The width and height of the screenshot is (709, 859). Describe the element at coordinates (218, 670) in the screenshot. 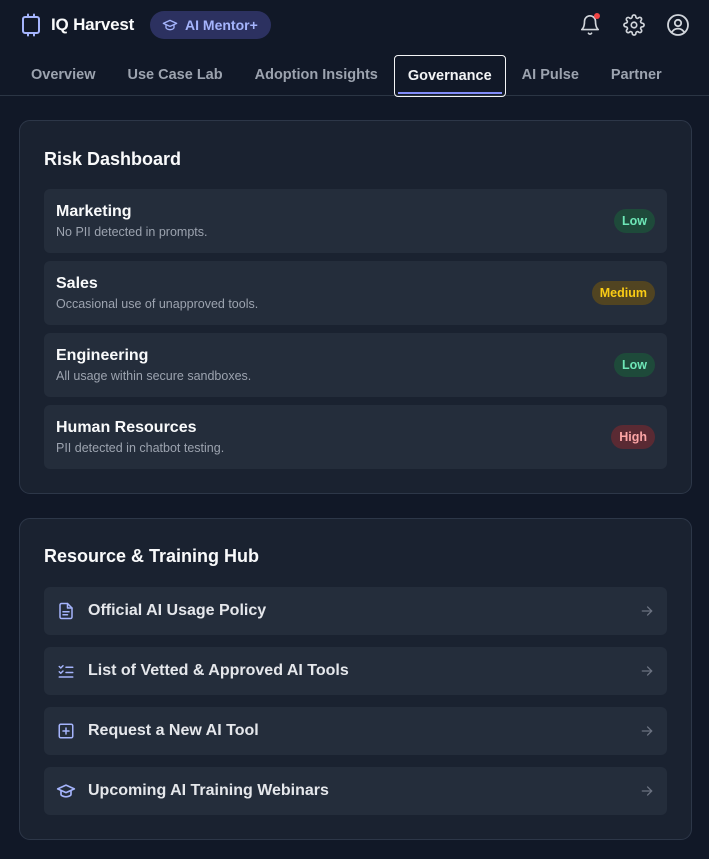

I see `resource-label: List of Vetted & Approved AI Tools` at that location.